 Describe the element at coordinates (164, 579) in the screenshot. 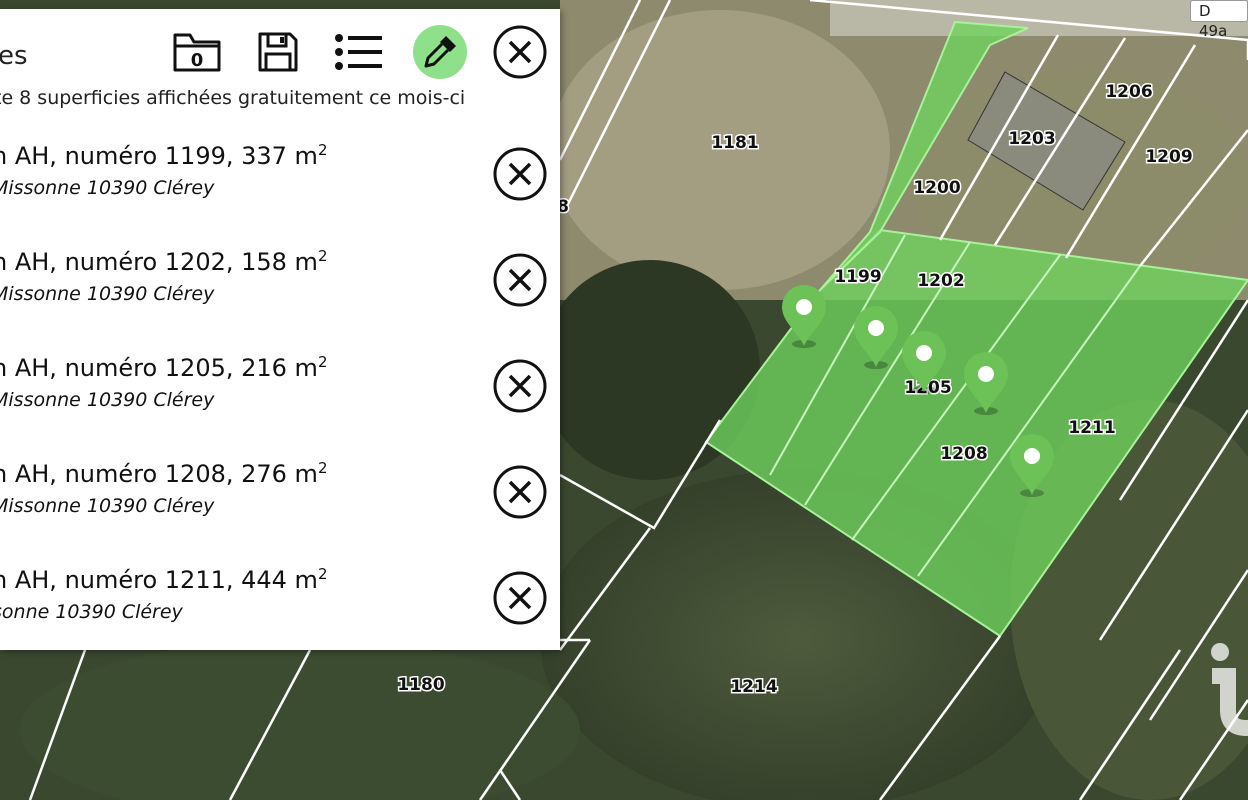

I see `parcel-title: n AH, numéro 1211, 444 m2` at that location.